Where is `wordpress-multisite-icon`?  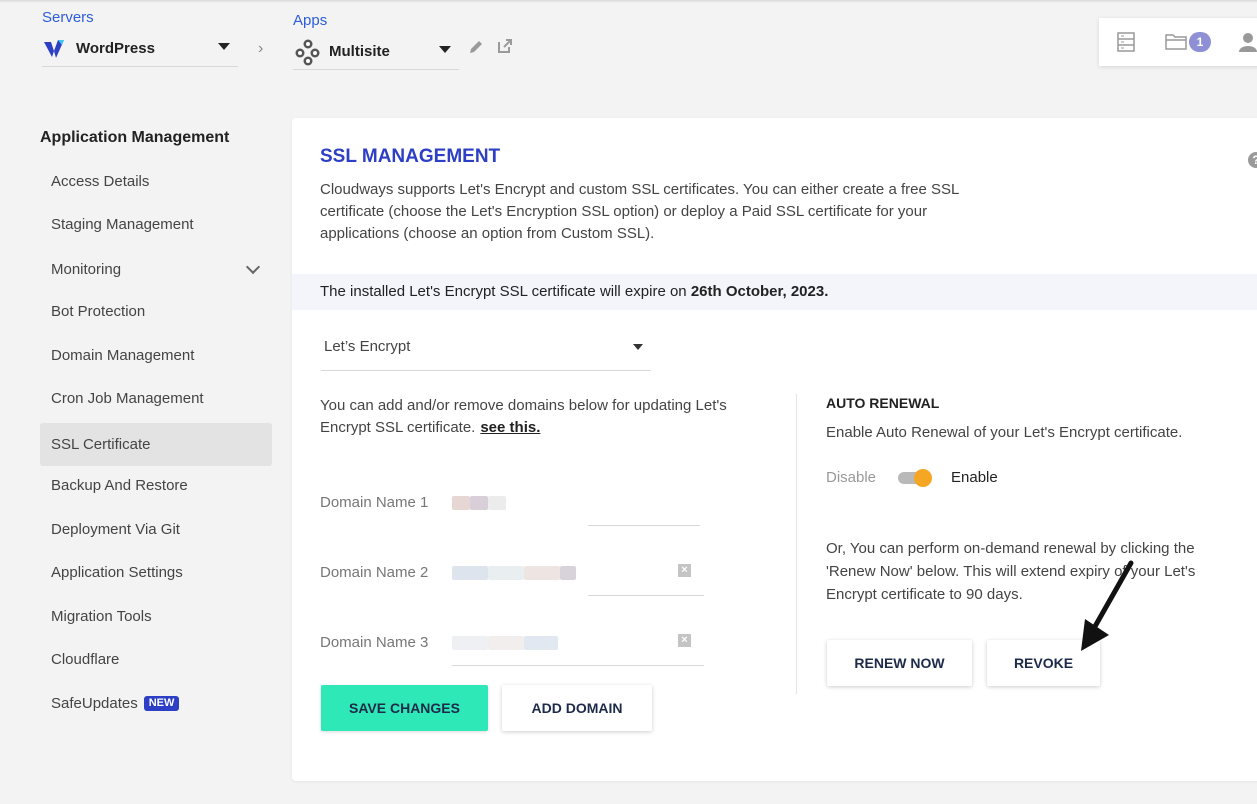 wordpress-multisite-icon is located at coordinates (307, 52).